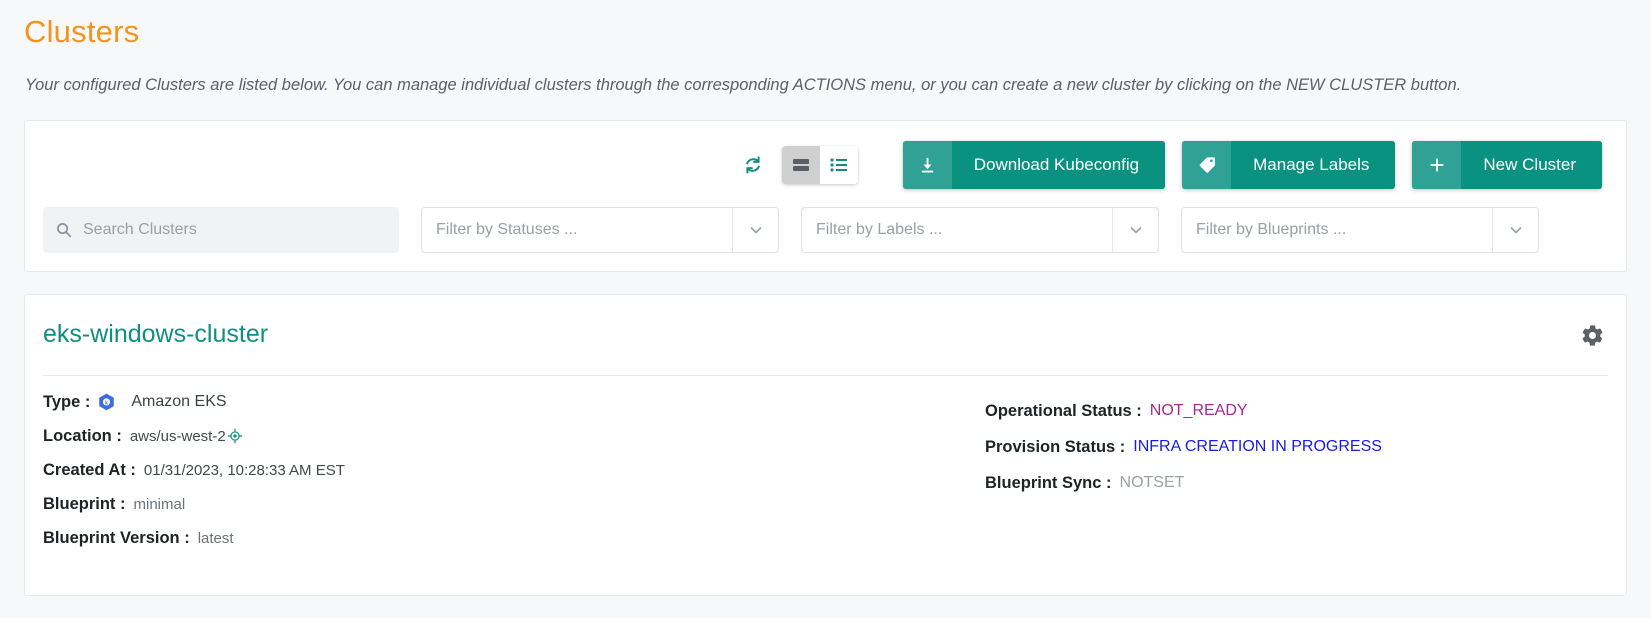 The height and width of the screenshot is (618, 1651). Describe the element at coordinates (194, 538) in the screenshot. I see `detail-row-blueprint-version: Blueprint Version : latest` at that location.